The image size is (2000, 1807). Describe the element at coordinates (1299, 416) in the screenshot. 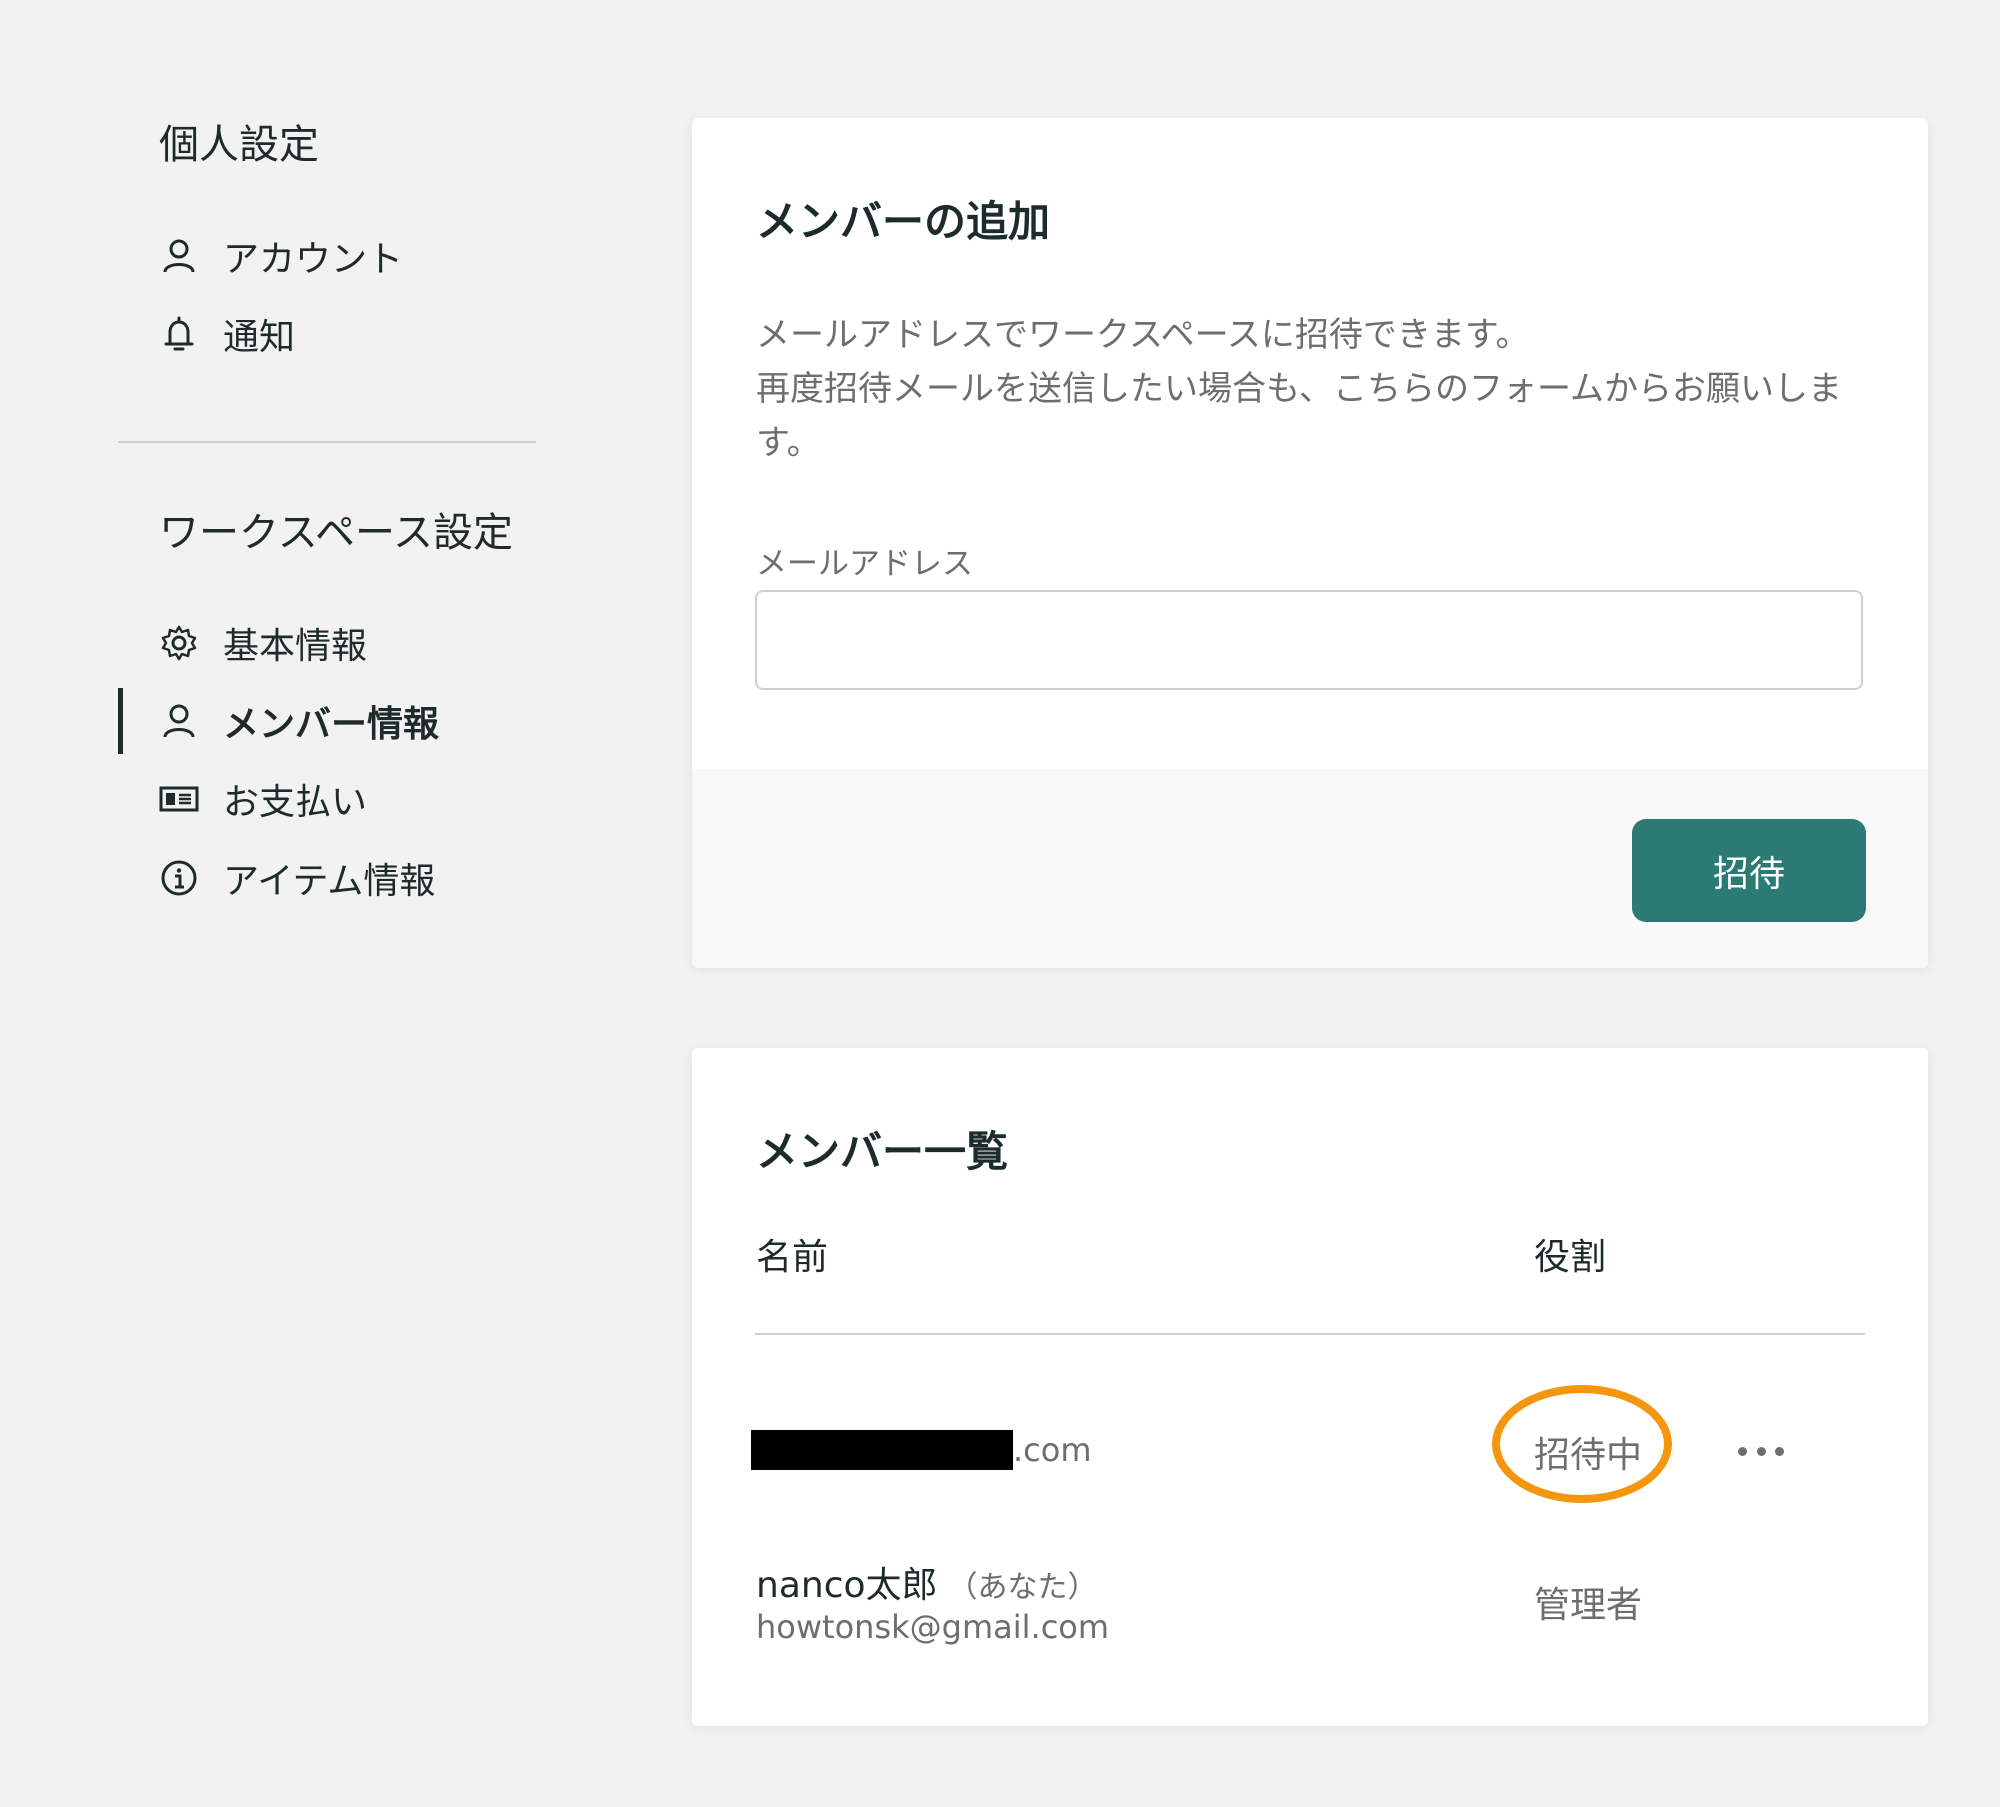

I see `description-line-2: 再度招待メールを送信したい場合も、こちらのフォームからお願いします。` at that location.